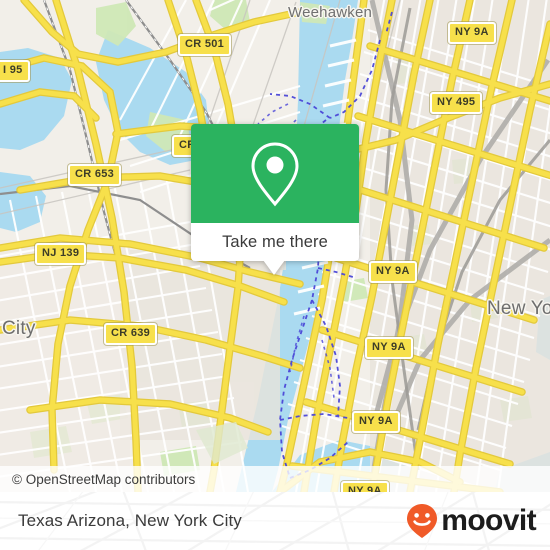 The width and height of the screenshot is (550, 550). What do you see at coordinates (365, 486) in the screenshot?
I see `shield-ny-9a-5: NY 9A` at bounding box center [365, 486].